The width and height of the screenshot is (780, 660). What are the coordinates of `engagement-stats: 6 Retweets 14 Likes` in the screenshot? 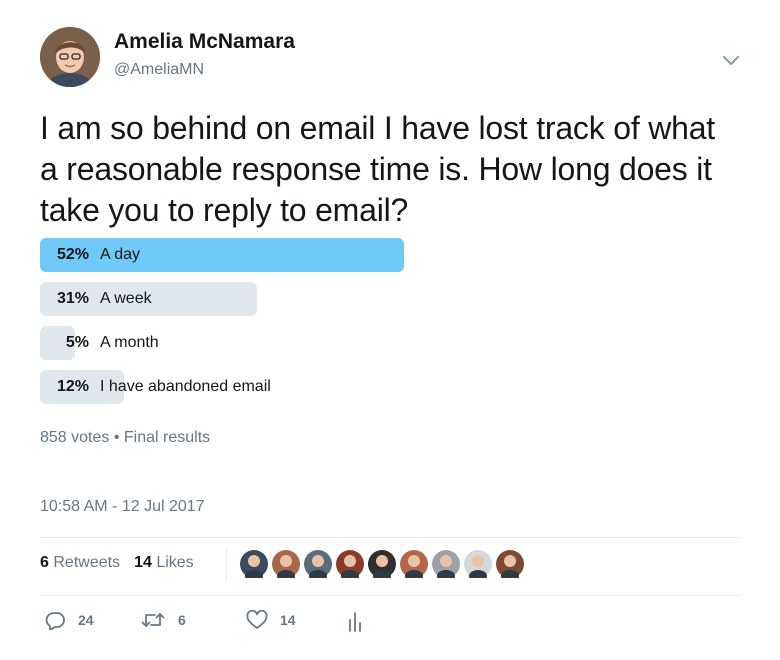 It's located at (117, 563).